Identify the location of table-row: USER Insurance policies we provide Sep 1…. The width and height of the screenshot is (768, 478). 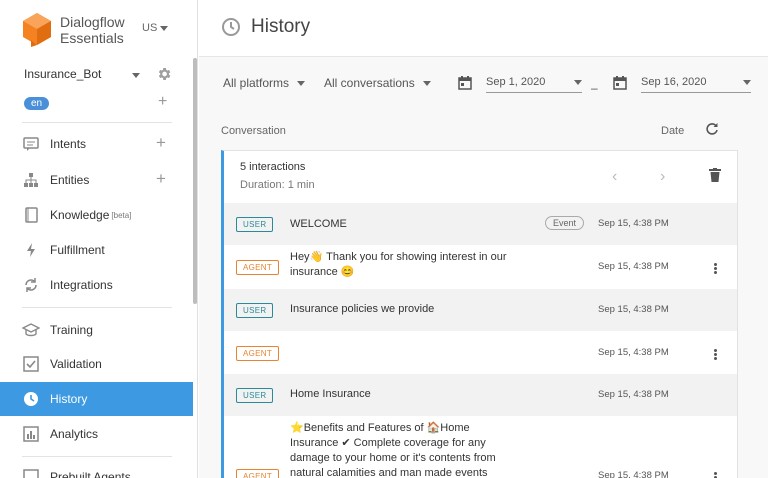
(480, 310).